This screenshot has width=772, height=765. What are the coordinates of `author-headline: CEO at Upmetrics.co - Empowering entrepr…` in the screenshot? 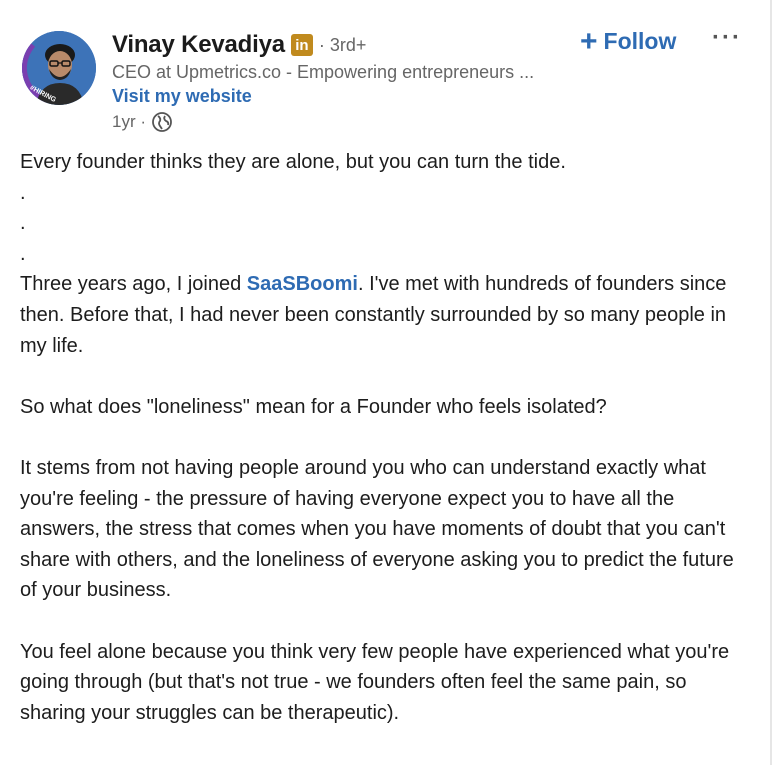 It's located at (323, 72).